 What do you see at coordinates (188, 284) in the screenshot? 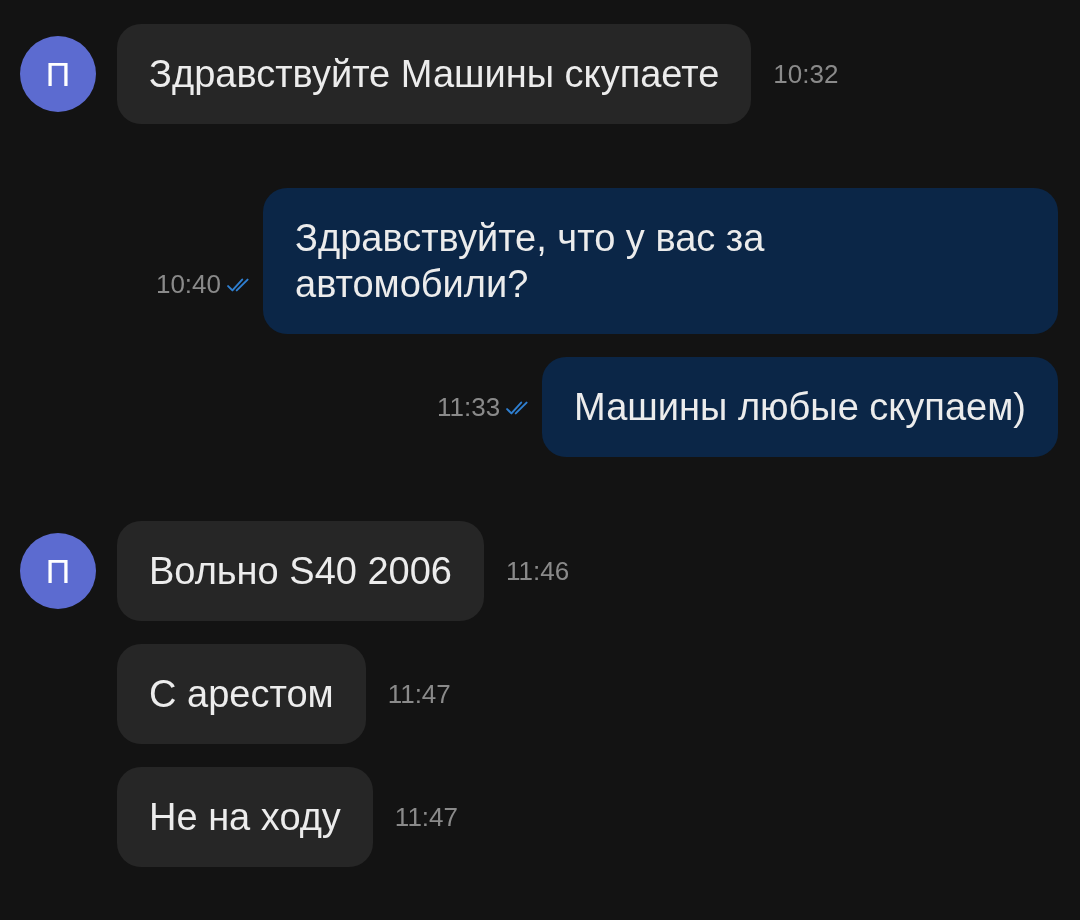
I see `message-time: 10:40` at bounding box center [188, 284].